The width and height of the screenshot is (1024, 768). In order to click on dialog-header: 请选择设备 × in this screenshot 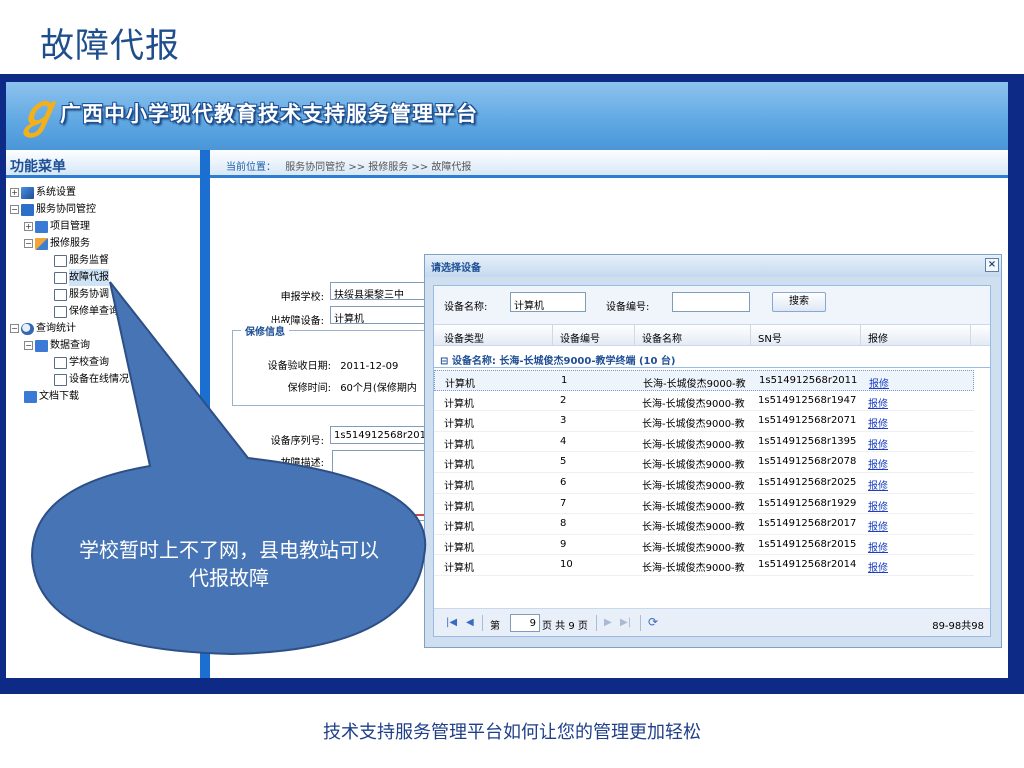, I will do `click(713, 266)`.